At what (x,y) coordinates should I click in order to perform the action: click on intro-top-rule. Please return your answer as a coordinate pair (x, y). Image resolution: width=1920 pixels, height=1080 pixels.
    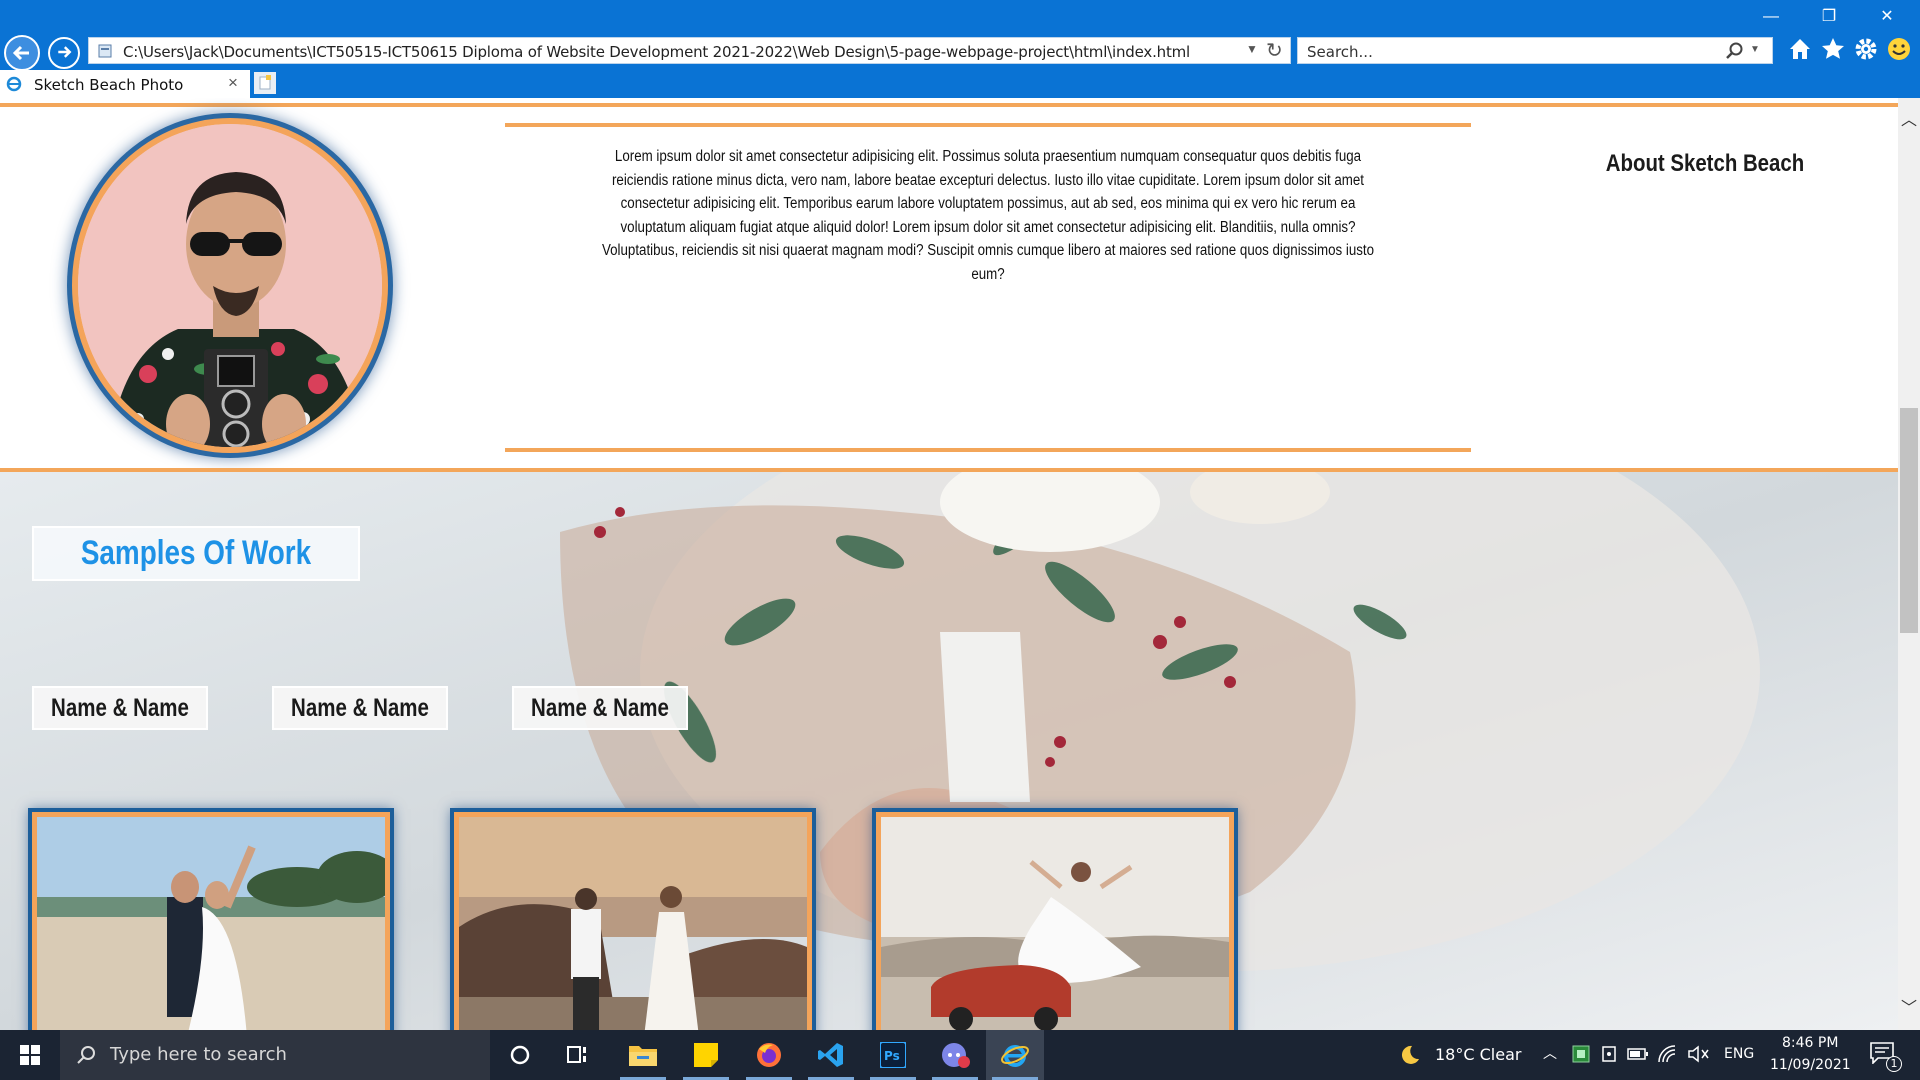
    Looking at the image, I should click on (988, 125).